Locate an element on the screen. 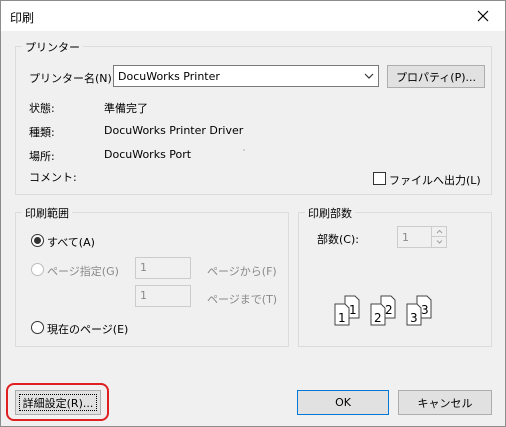 This screenshot has height=427, width=506. spin-up-button is located at coordinates (438, 232).